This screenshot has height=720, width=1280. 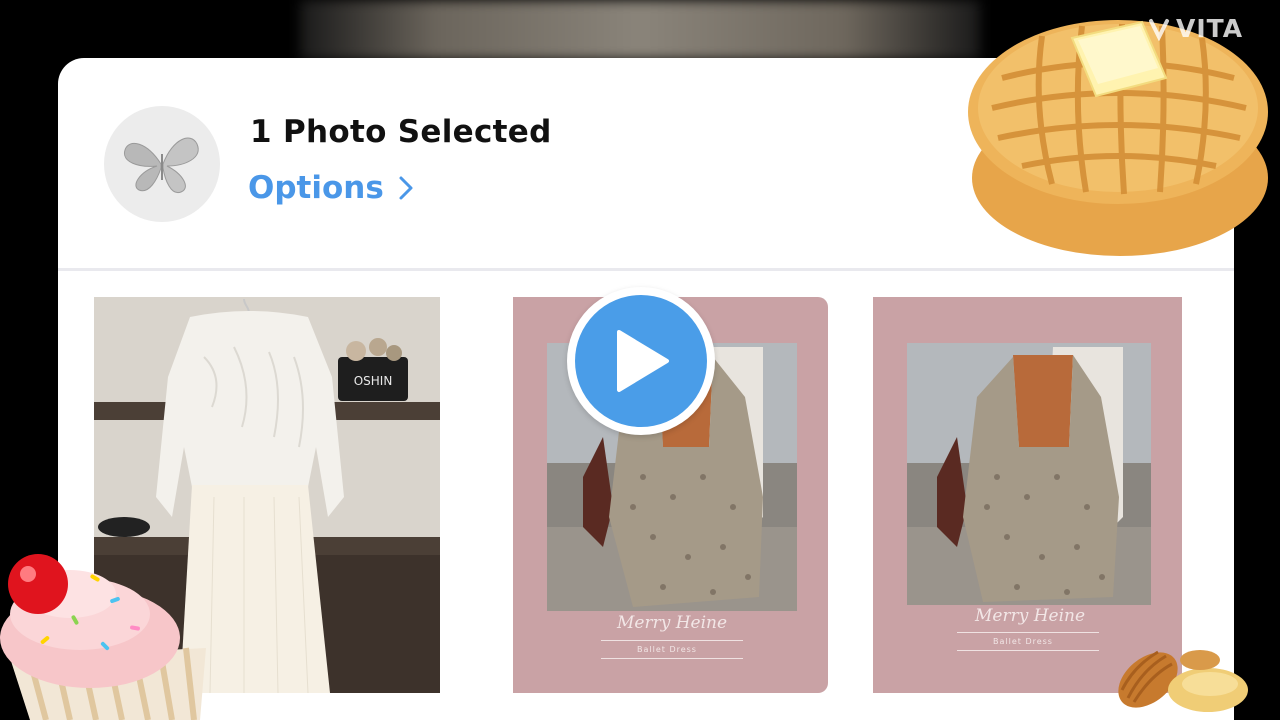 I want to click on options-label: Options, so click(x=316, y=188).